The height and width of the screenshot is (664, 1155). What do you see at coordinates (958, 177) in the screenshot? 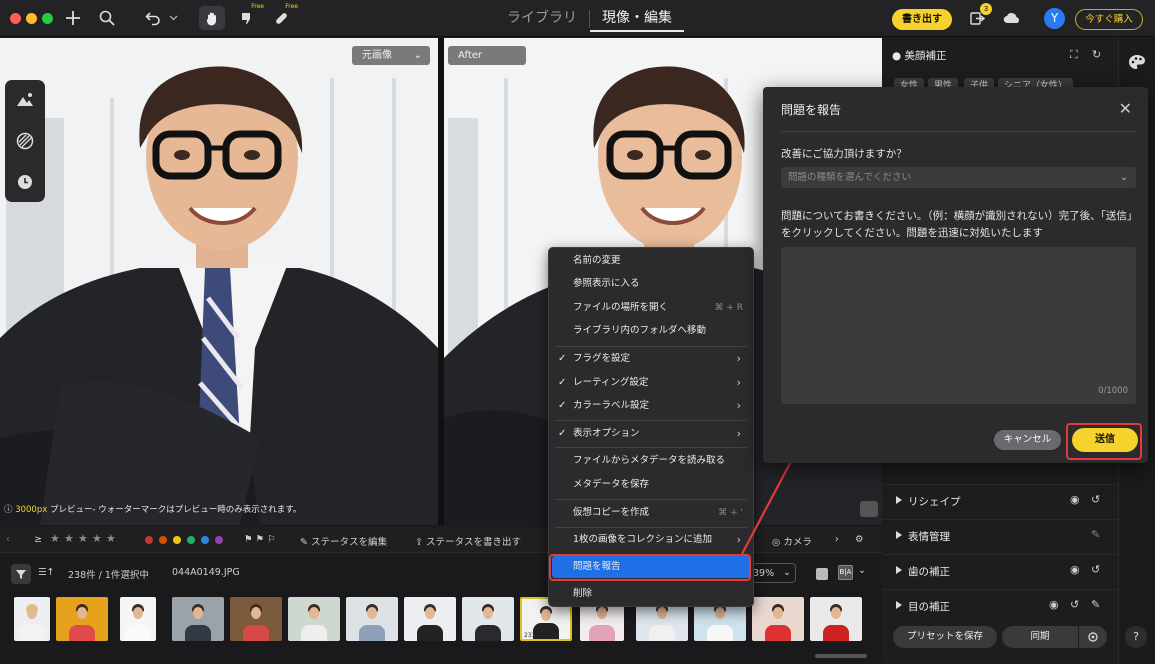
I see `issue-type-select: 問題の種類を選んでください ⌄` at bounding box center [958, 177].